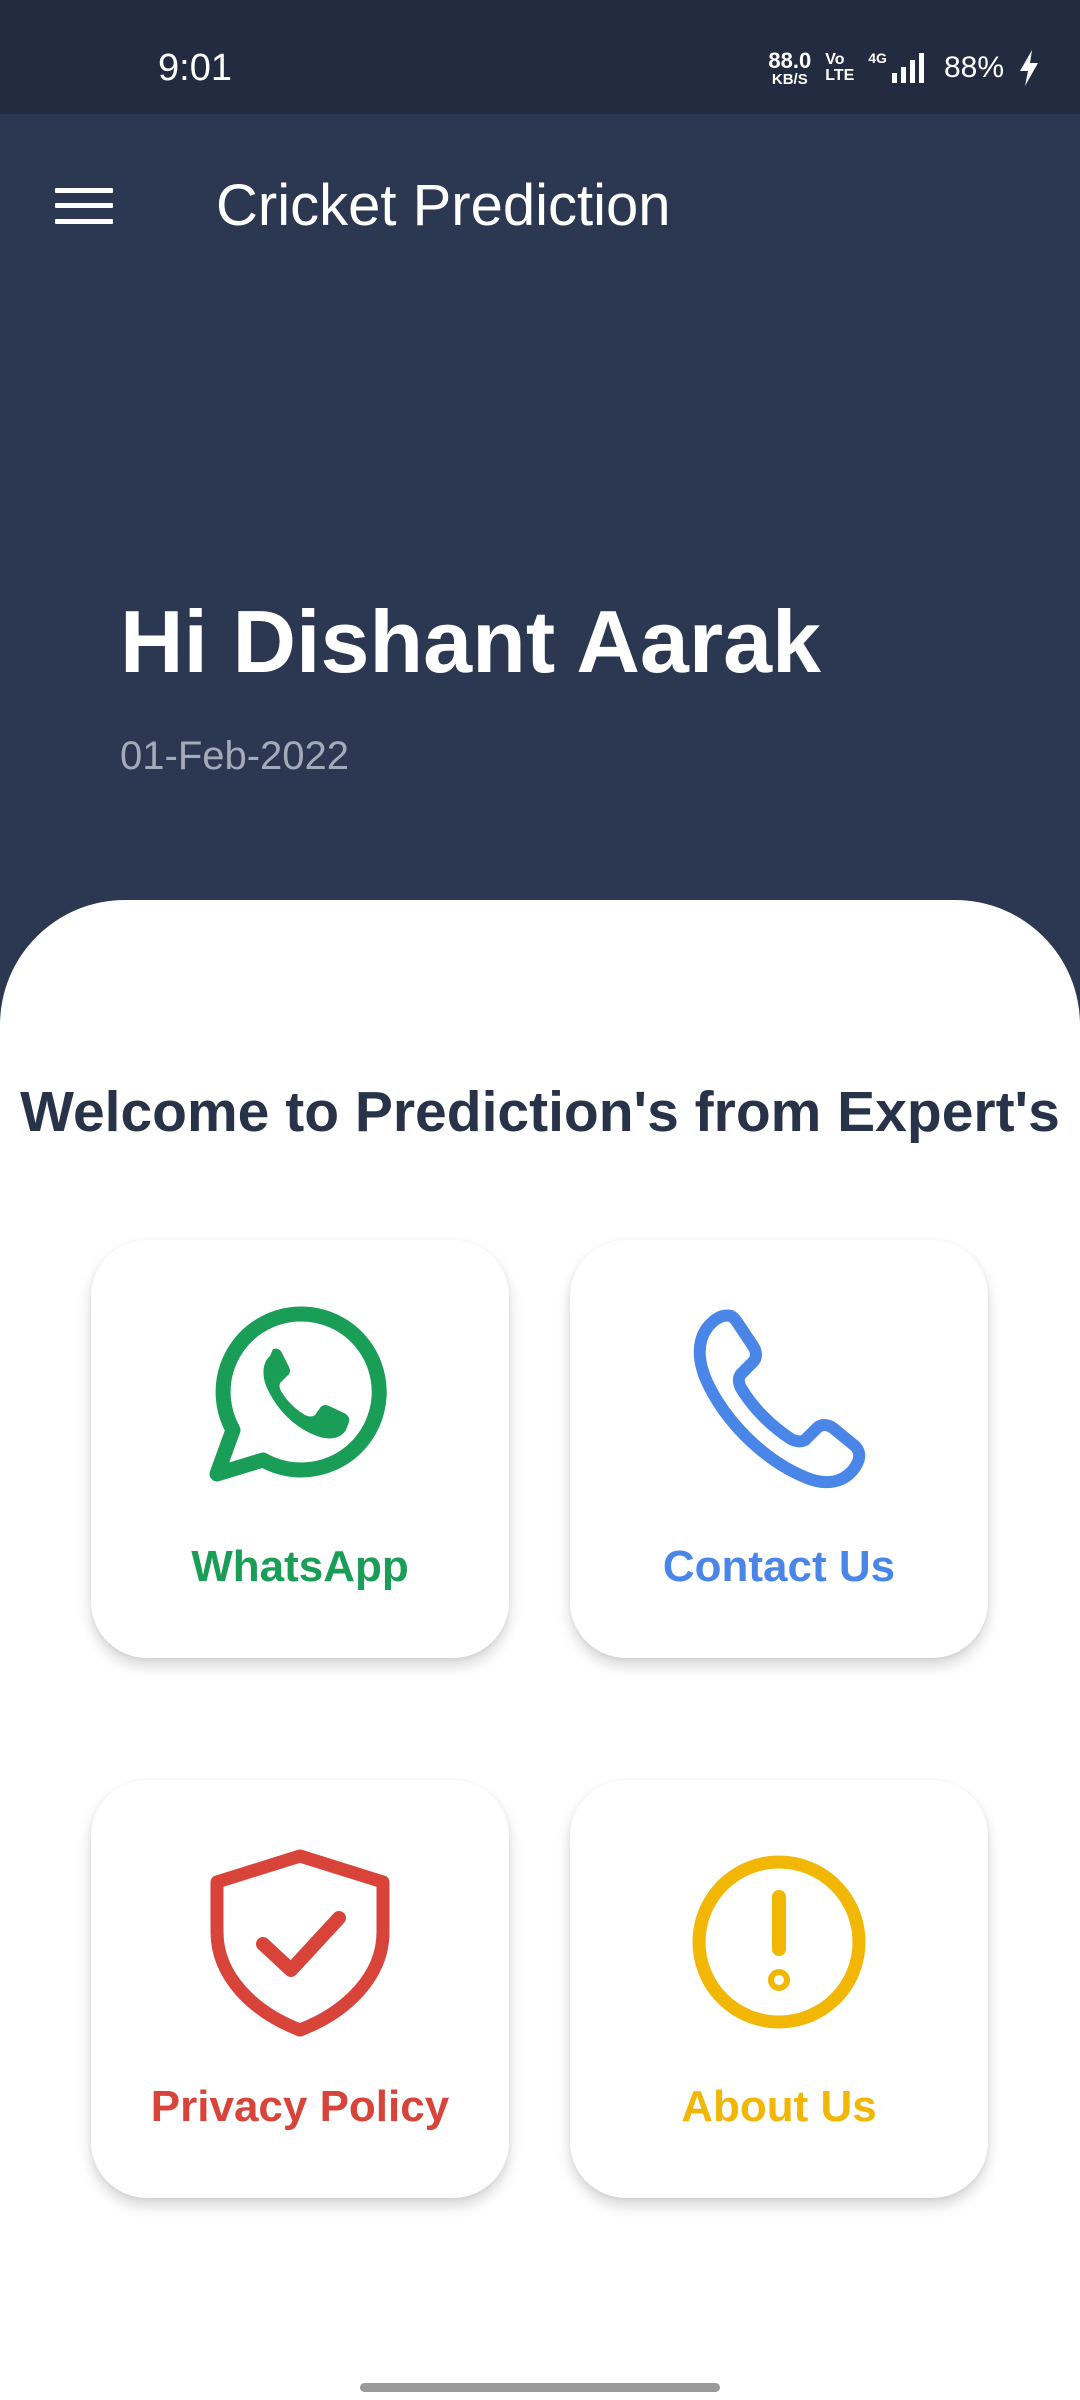  What do you see at coordinates (300, 2106) in the screenshot?
I see `privacy-policy-label: Privacy Policy` at bounding box center [300, 2106].